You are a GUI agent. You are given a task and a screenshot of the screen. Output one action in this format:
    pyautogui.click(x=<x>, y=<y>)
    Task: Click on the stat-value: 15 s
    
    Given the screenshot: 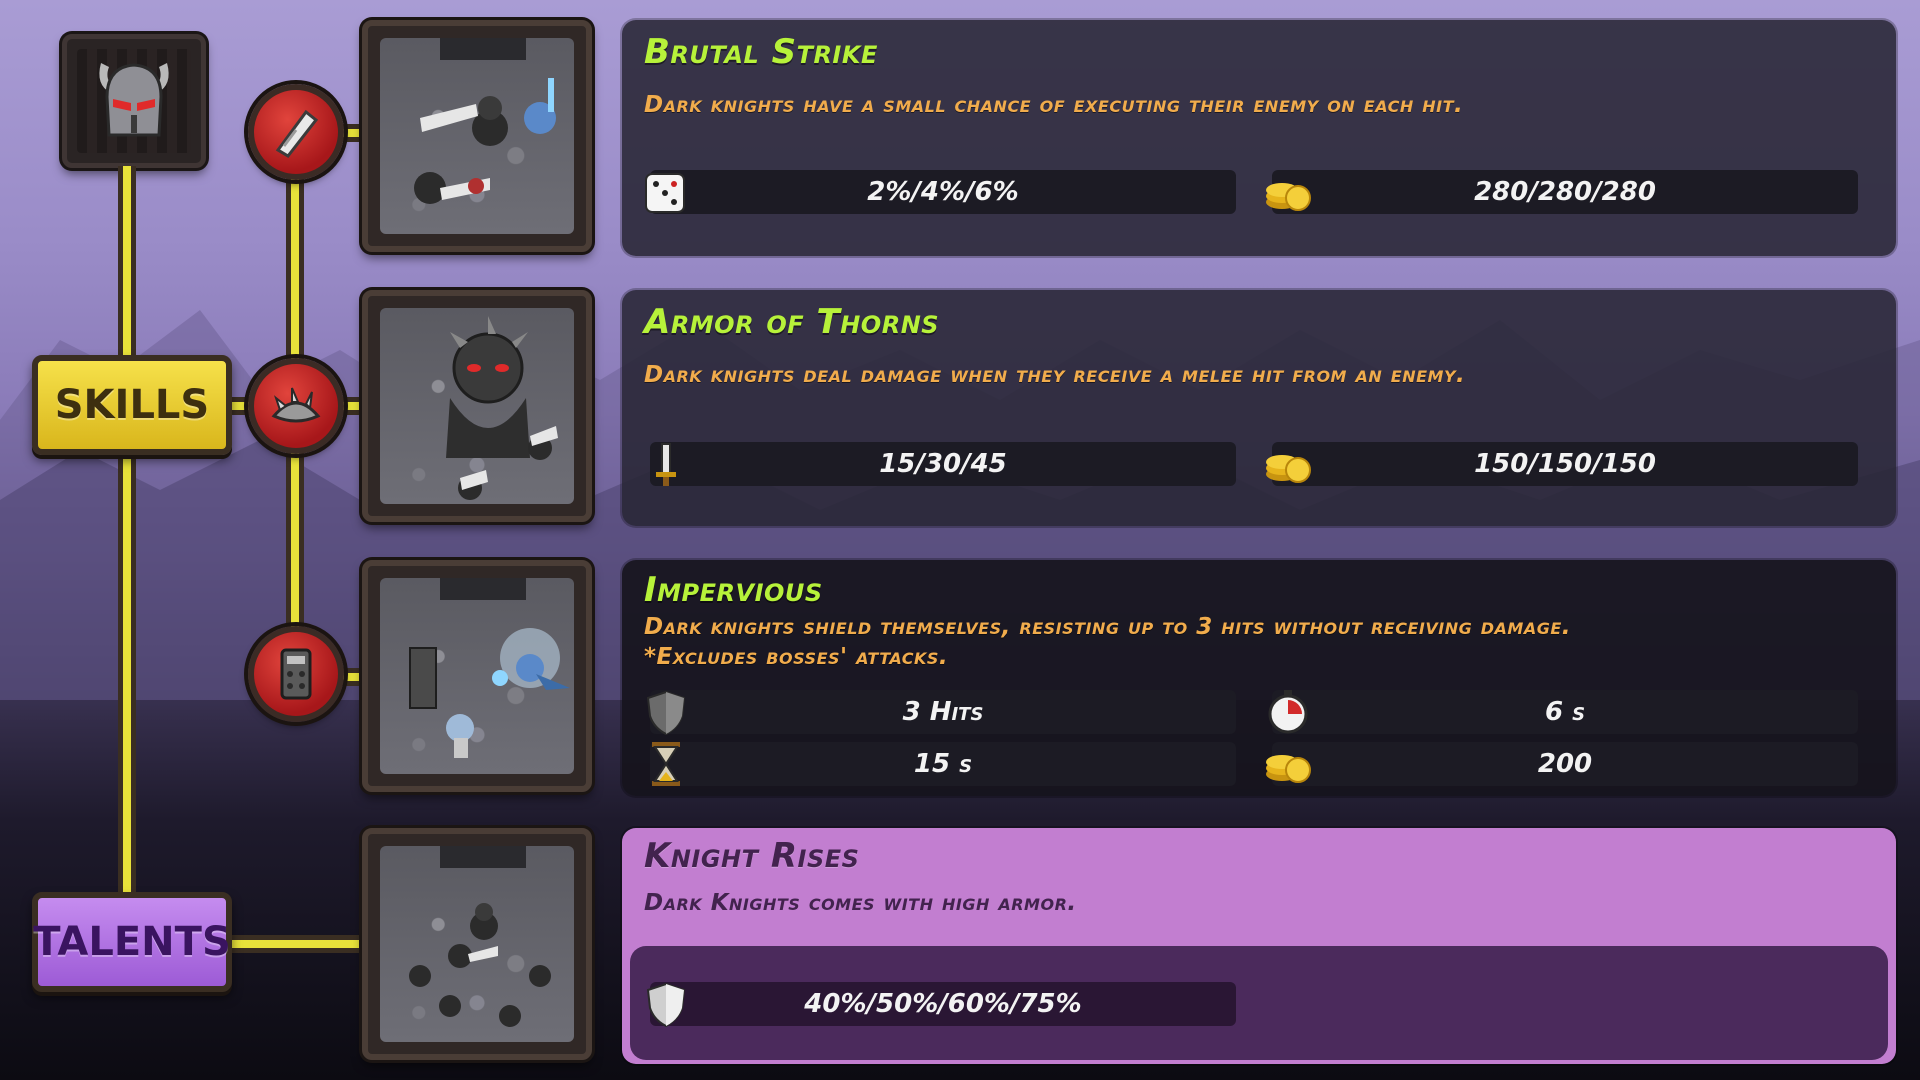 What is the action you would take?
    pyautogui.click(x=943, y=764)
    